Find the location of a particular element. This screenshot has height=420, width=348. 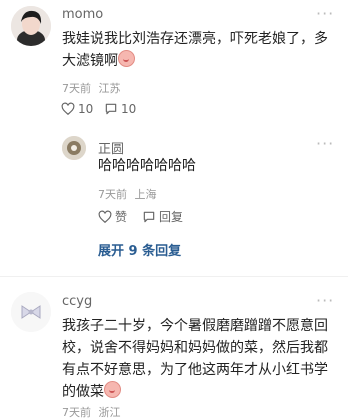

bow-icon is located at coordinates (31, 312).